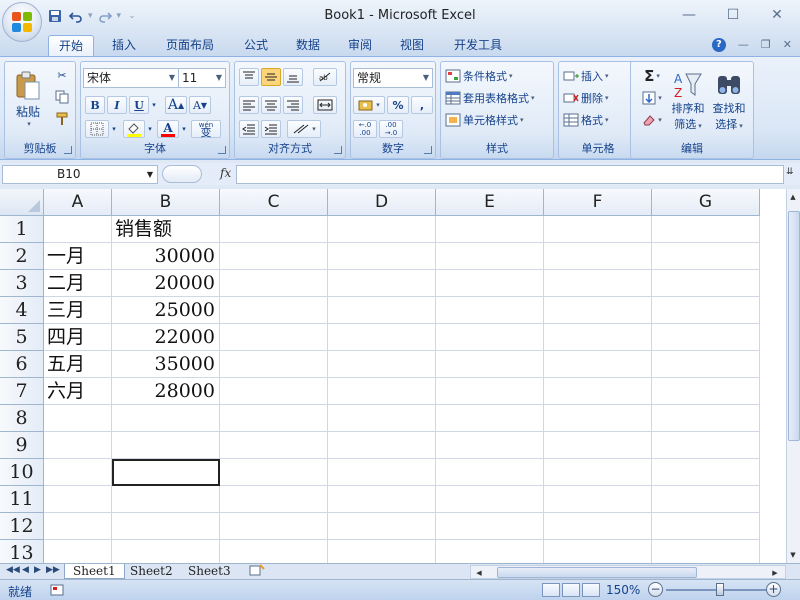 This screenshot has width=800, height=600. What do you see at coordinates (168, 129) in the screenshot?
I see `font-color-button: A` at bounding box center [168, 129].